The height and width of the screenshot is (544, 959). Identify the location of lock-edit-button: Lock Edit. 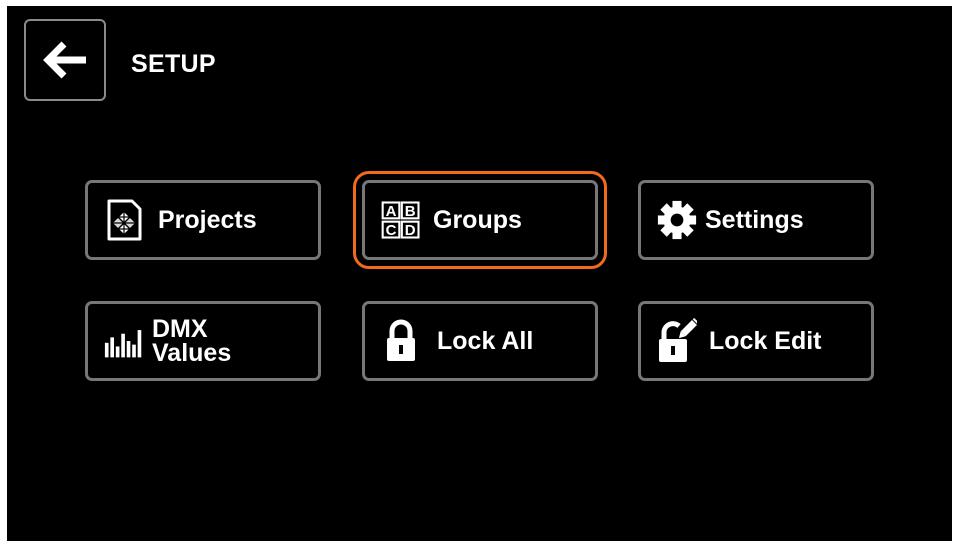
(756, 341).